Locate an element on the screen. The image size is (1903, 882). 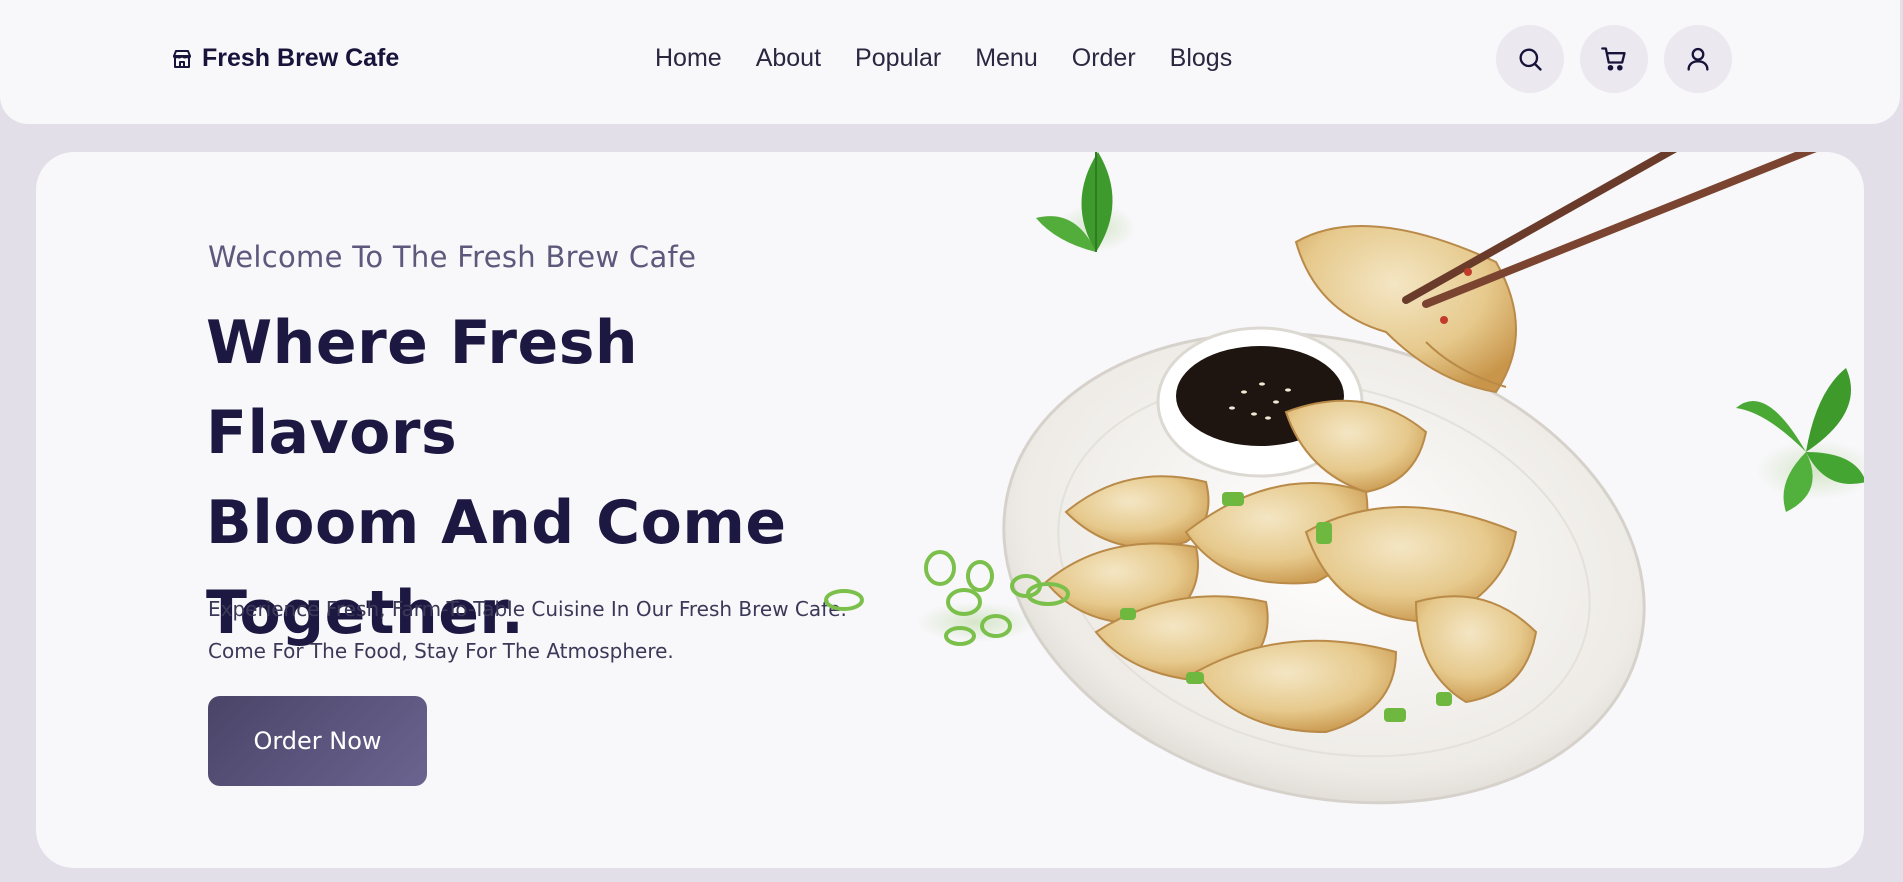
nav-actions is located at coordinates (1614, 59).